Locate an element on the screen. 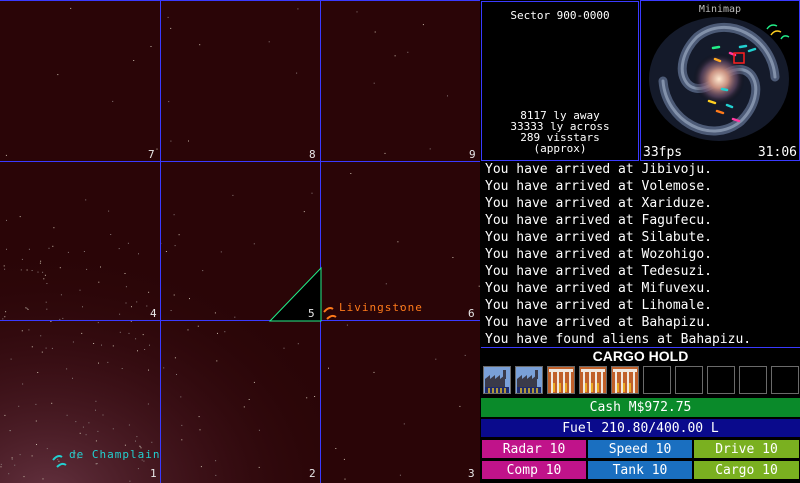 The height and width of the screenshot is (483, 800). champlain-label: de Champlain is located at coordinates (114, 454).